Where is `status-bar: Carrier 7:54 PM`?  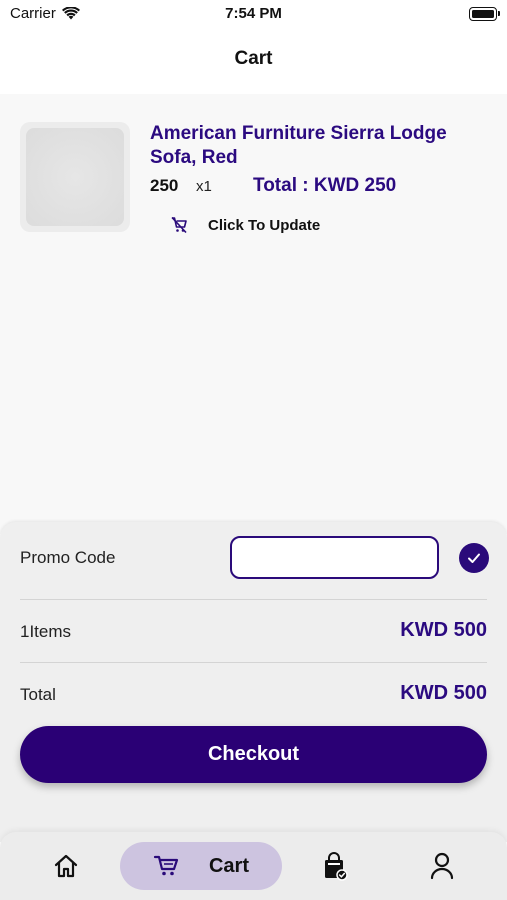 status-bar: Carrier 7:54 PM is located at coordinates (253, 15).